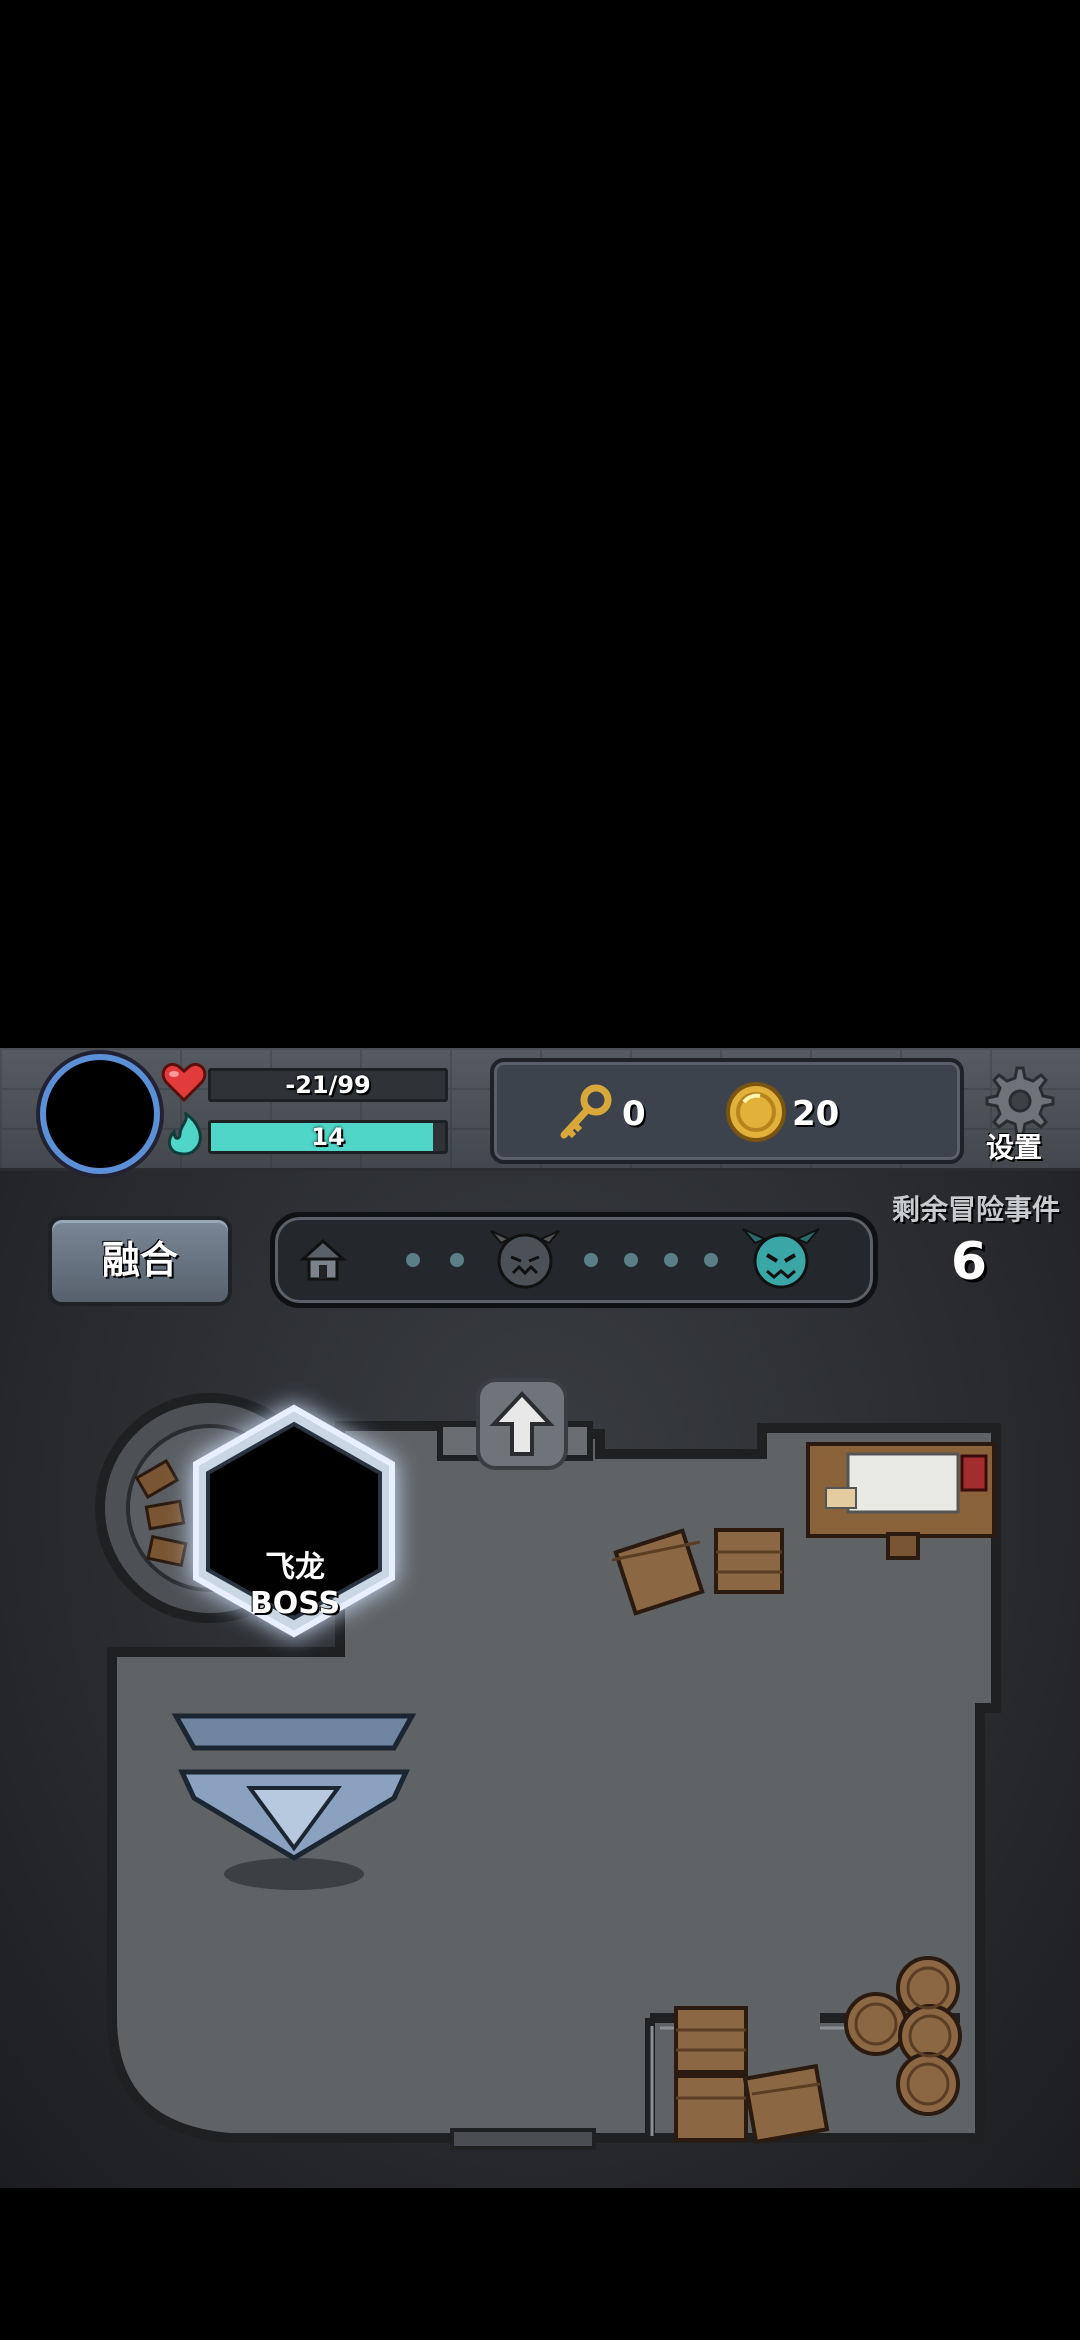  Describe the element at coordinates (756, 1112) in the screenshot. I see `gold-coin-icon` at that location.